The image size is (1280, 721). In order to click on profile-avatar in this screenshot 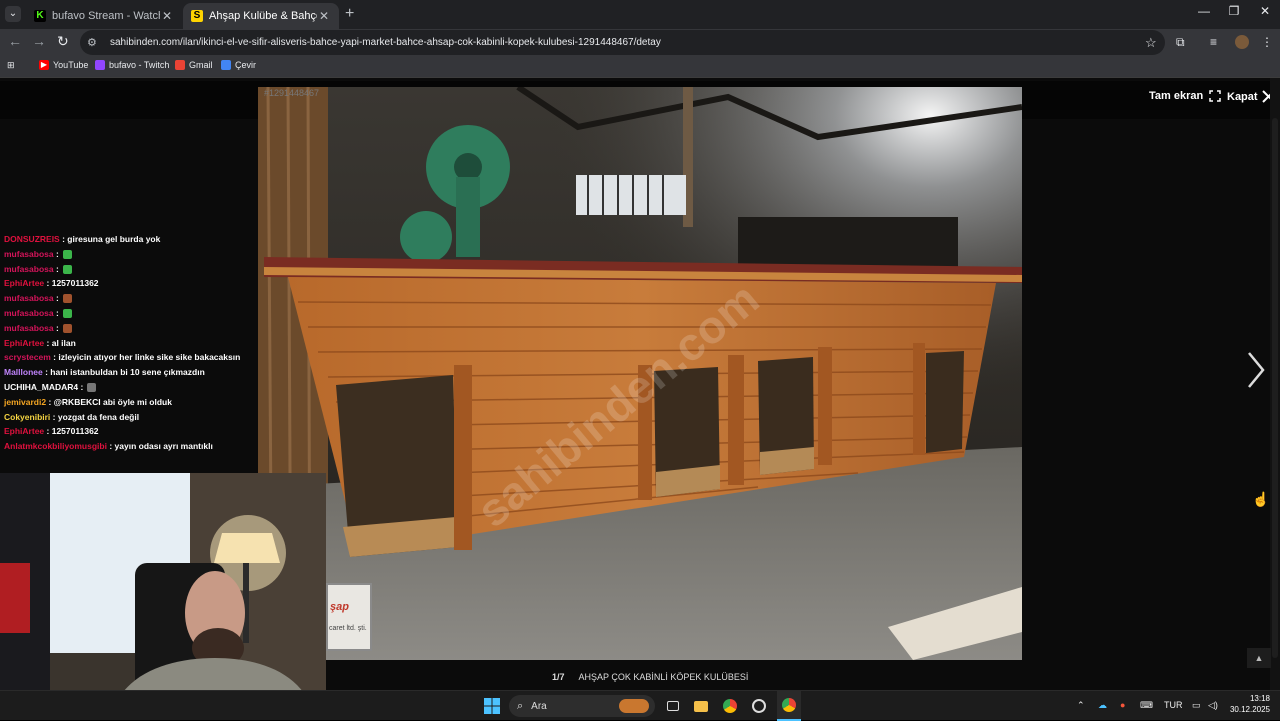, I will do `click(1242, 42)`.